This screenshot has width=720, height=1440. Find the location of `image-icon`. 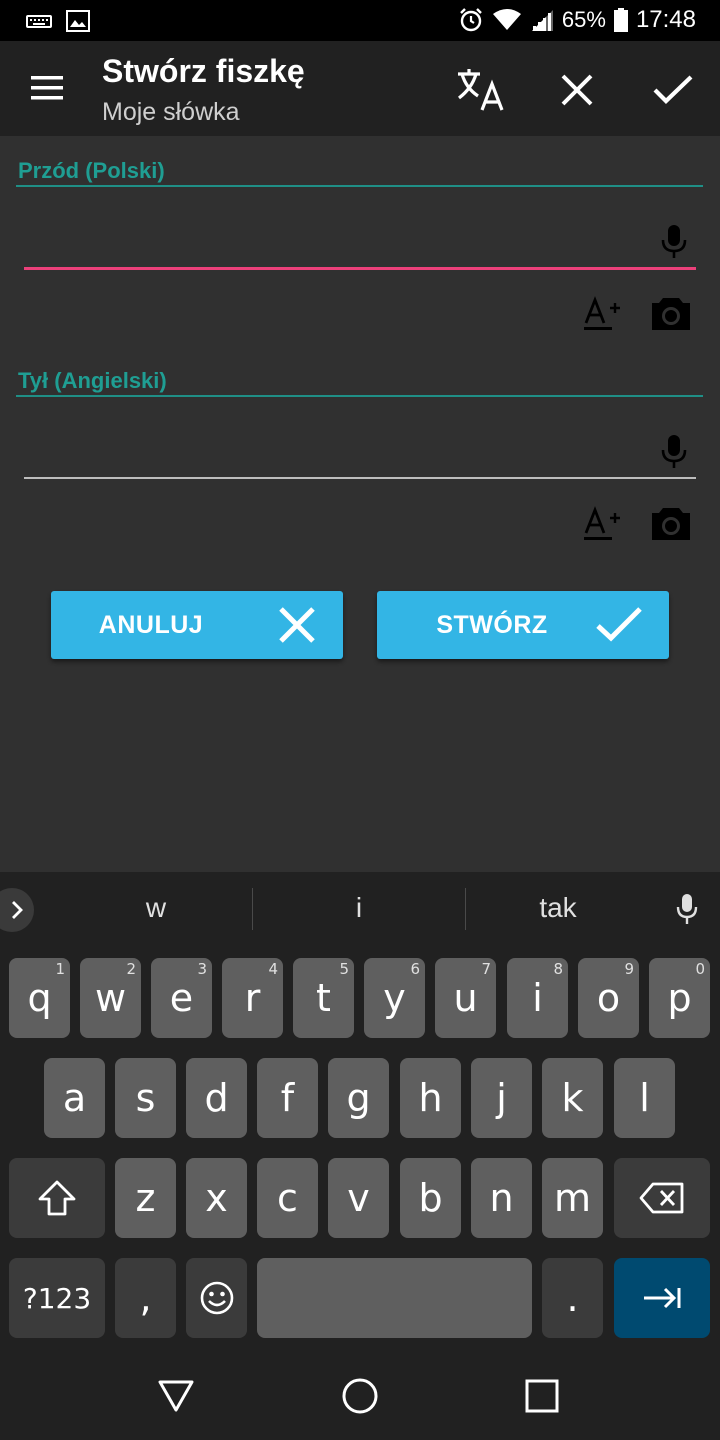

image-icon is located at coordinates (78, 21).